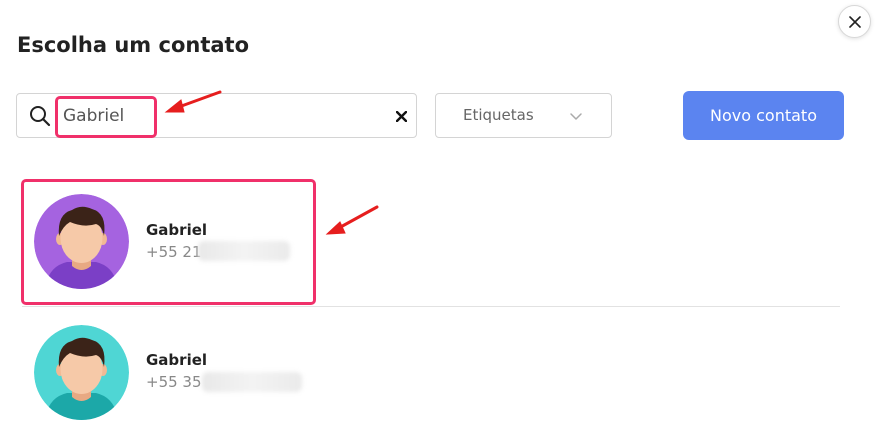 The height and width of the screenshot is (432, 876). I want to click on search-input, so click(223, 116).